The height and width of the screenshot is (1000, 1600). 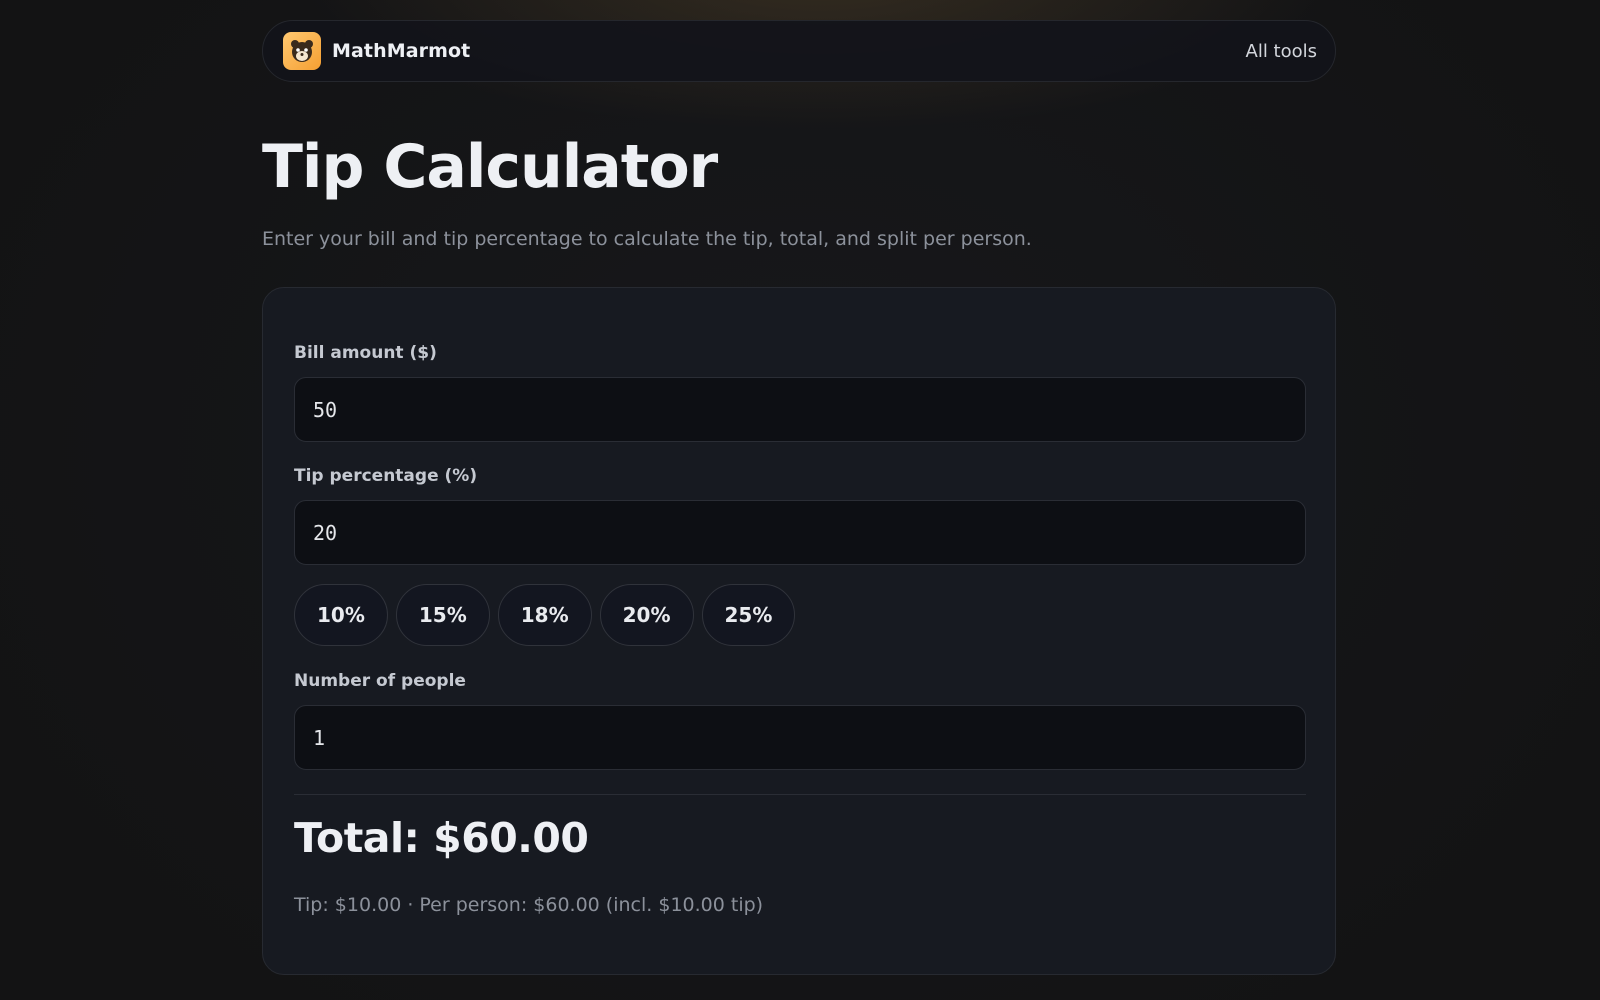 I want to click on top-navbar: MathMarmot All tools, so click(x=799, y=51).